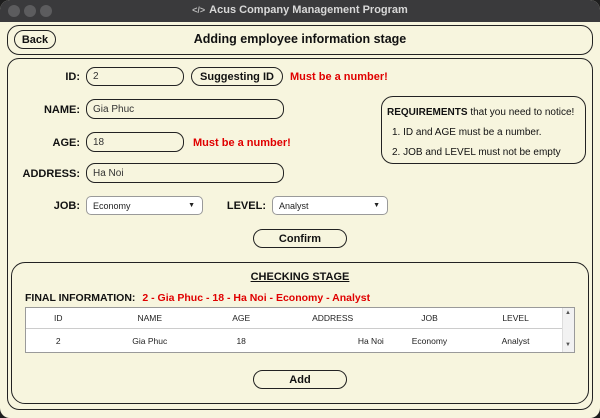 This screenshot has width=600, height=418. I want to click on age-error: Must be a number!, so click(242, 143).